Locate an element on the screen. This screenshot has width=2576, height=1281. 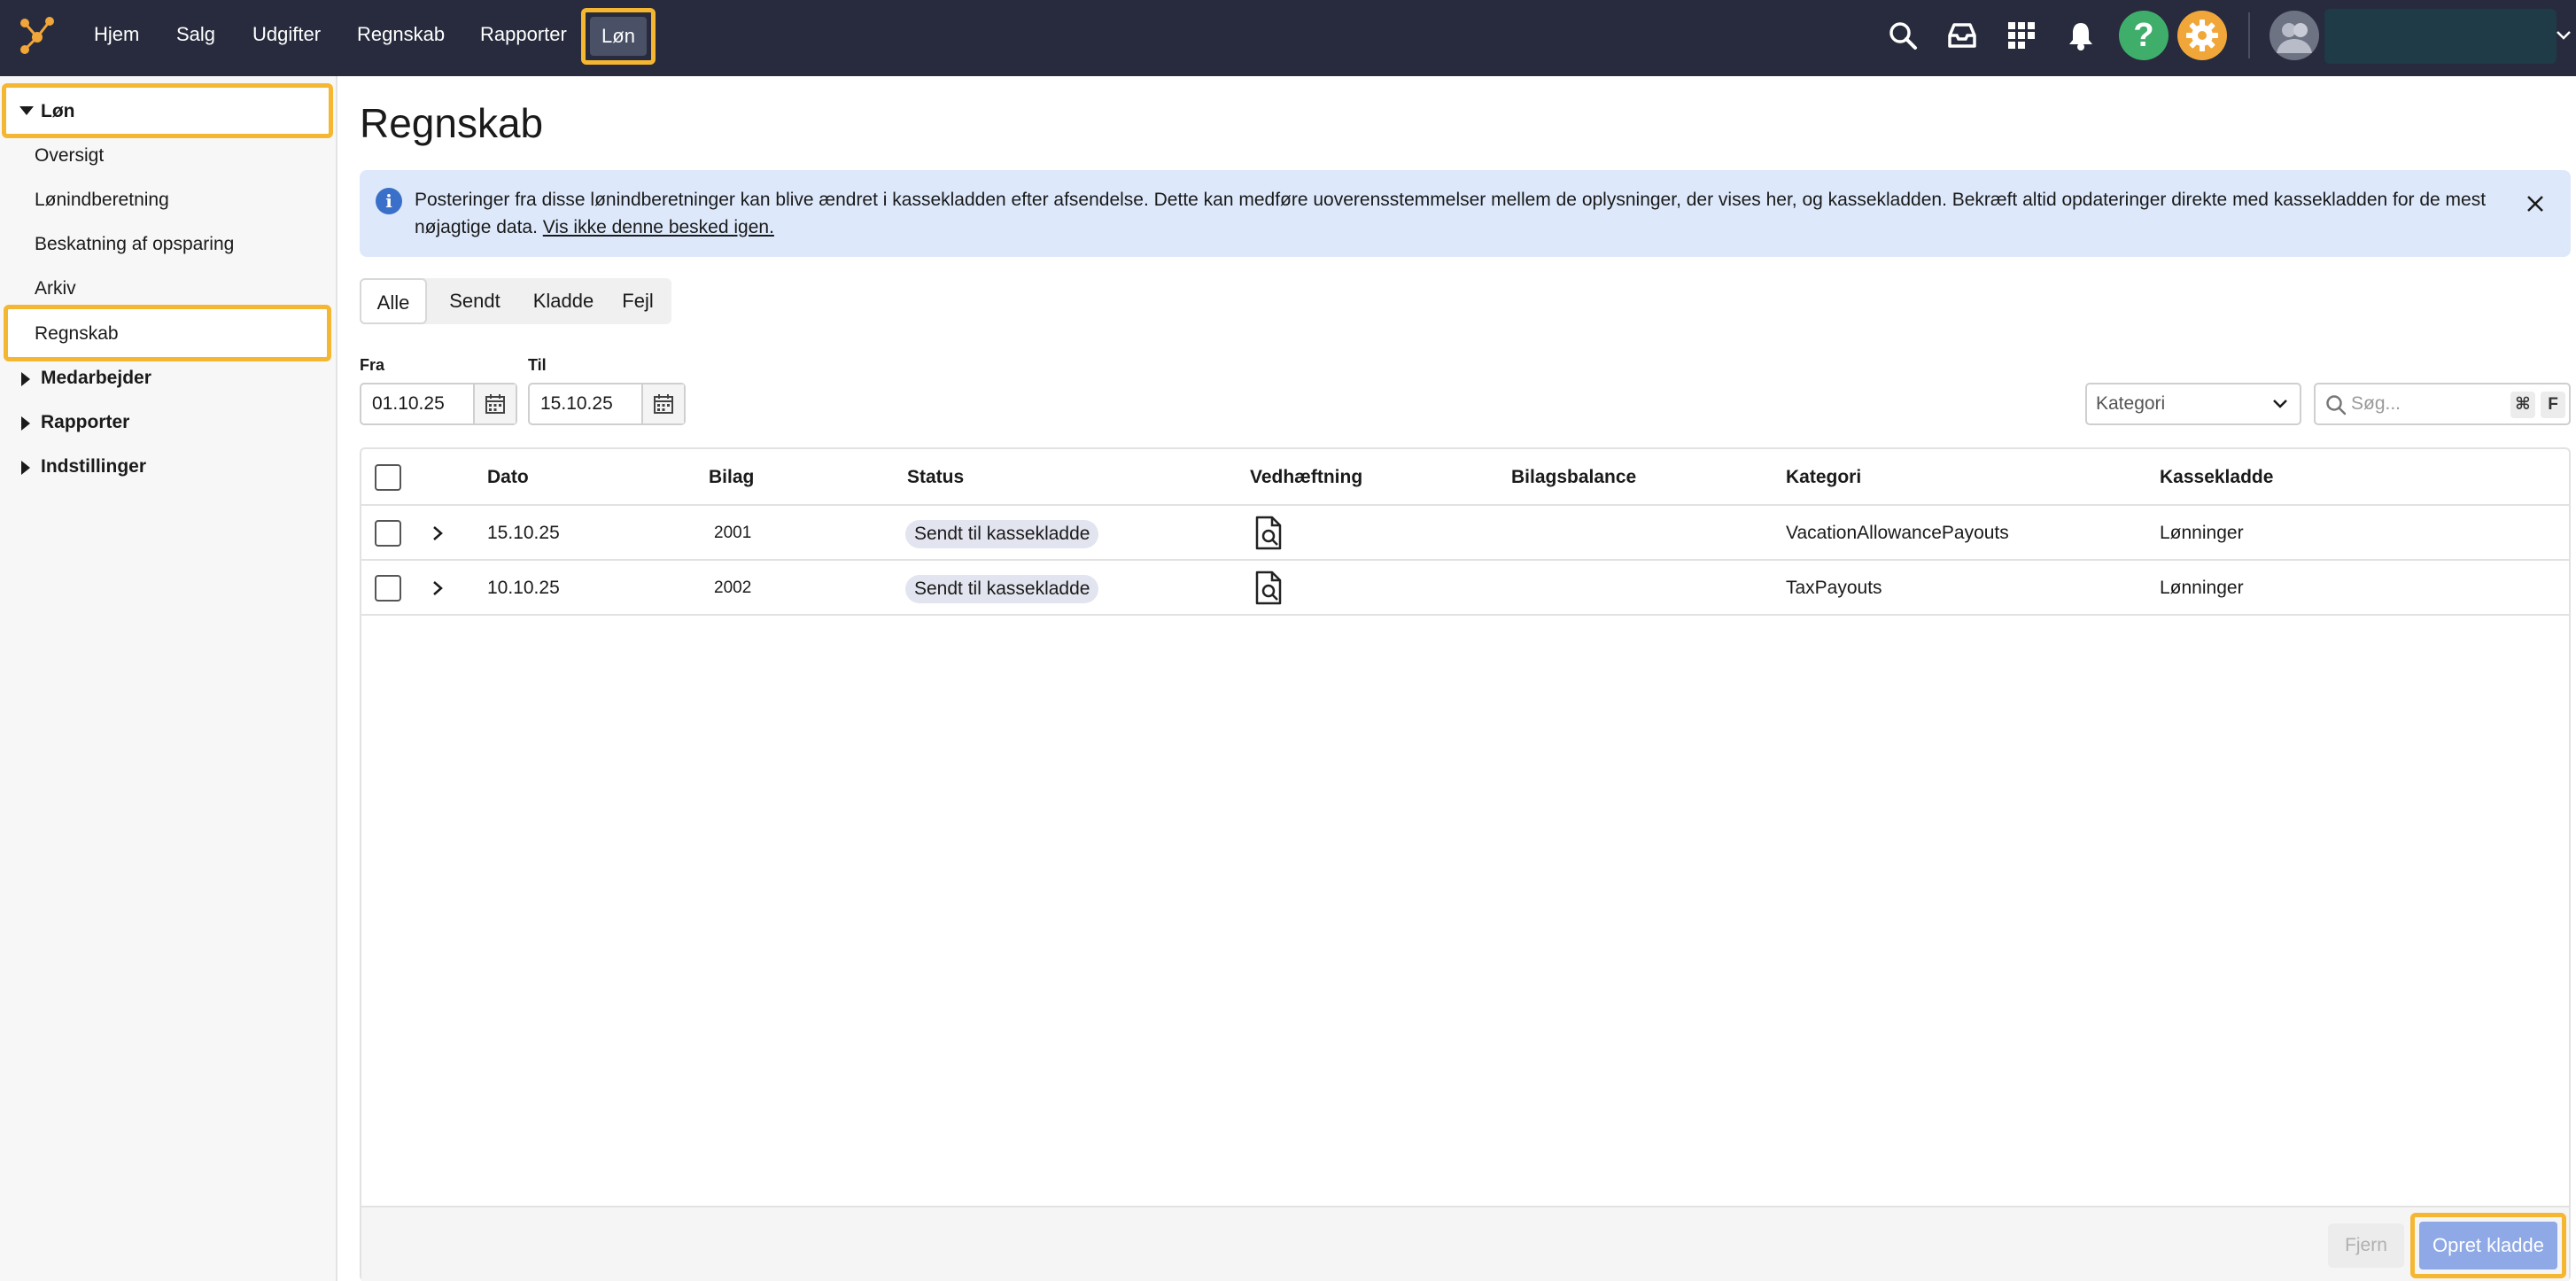
avatar is located at coordinates (2294, 35).